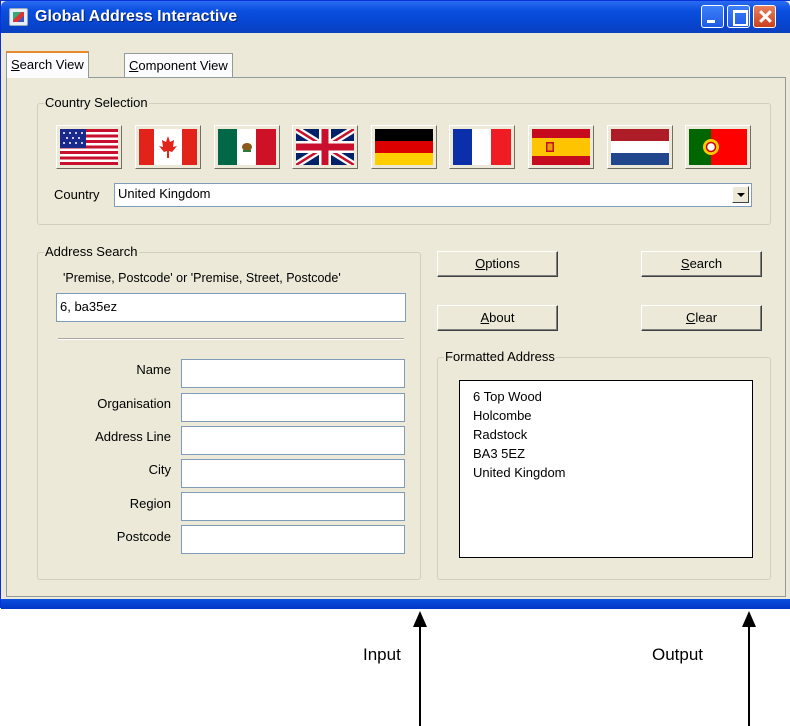 The image size is (790, 726). What do you see at coordinates (164, 193) in the screenshot?
I see `country-select-value: United Kingdom` at bounding box center [164, 193].